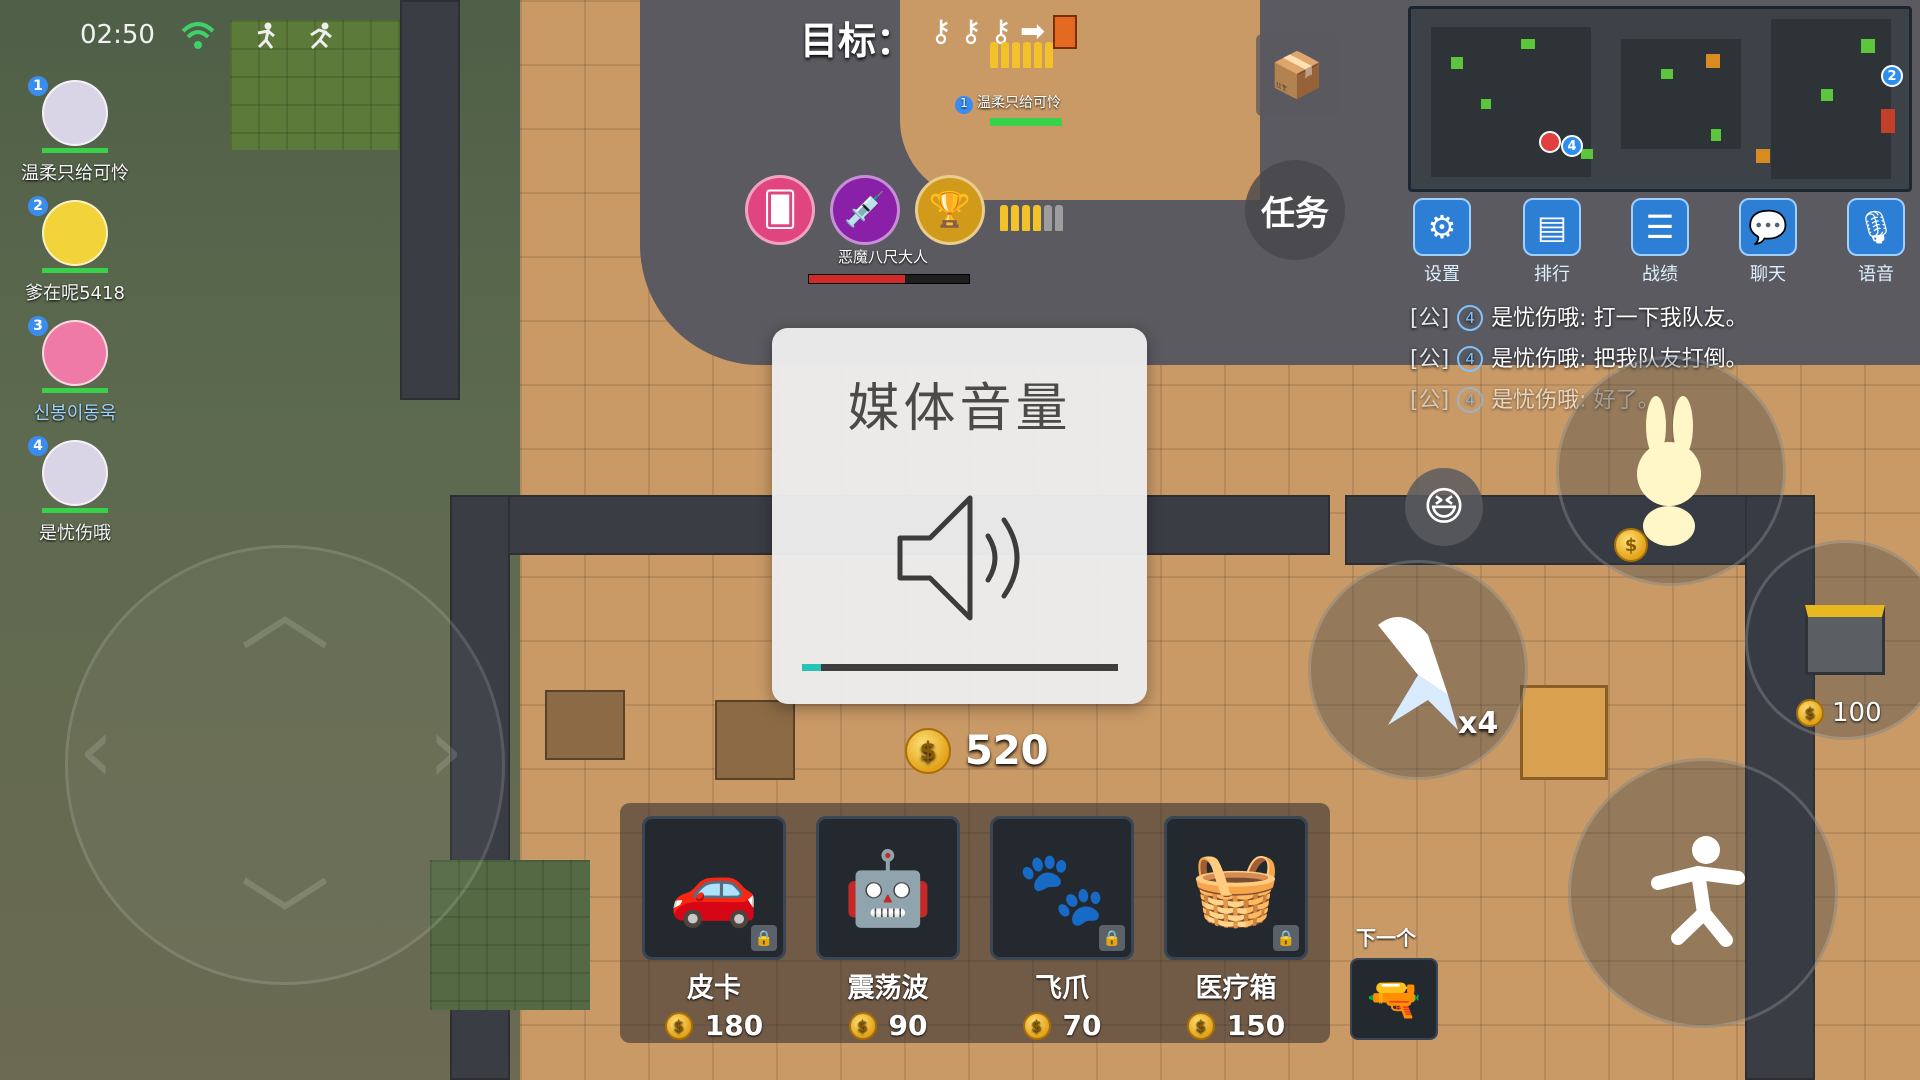 This screenshot has height=1080, width=1920. What do you see at coordinates (320, 36) in the screenshot?
I see `sprint-figure-icon` at bounding box center [320, 36].